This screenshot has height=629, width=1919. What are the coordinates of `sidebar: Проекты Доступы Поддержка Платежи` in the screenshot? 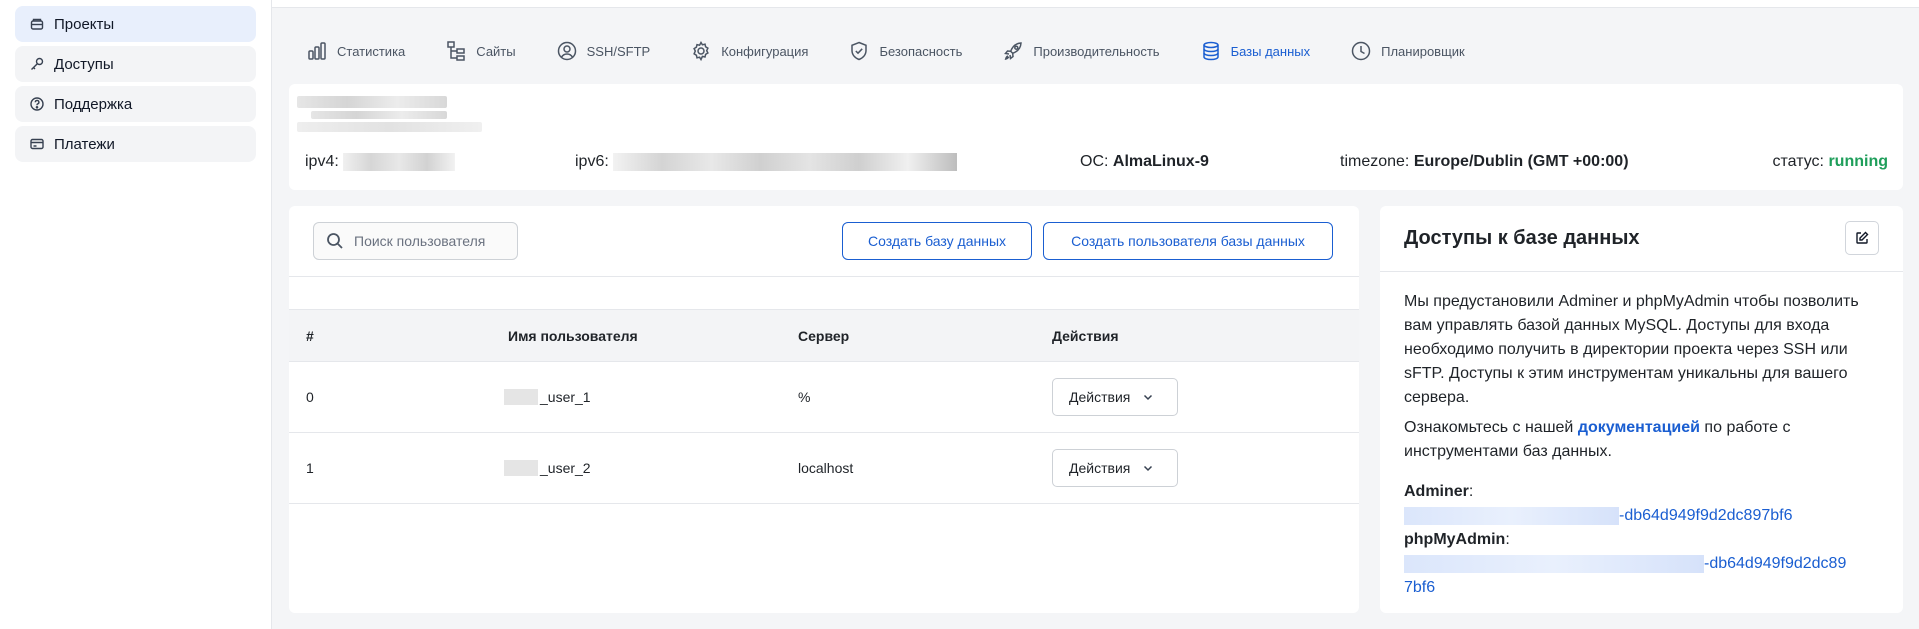 It's located at (136, 314).